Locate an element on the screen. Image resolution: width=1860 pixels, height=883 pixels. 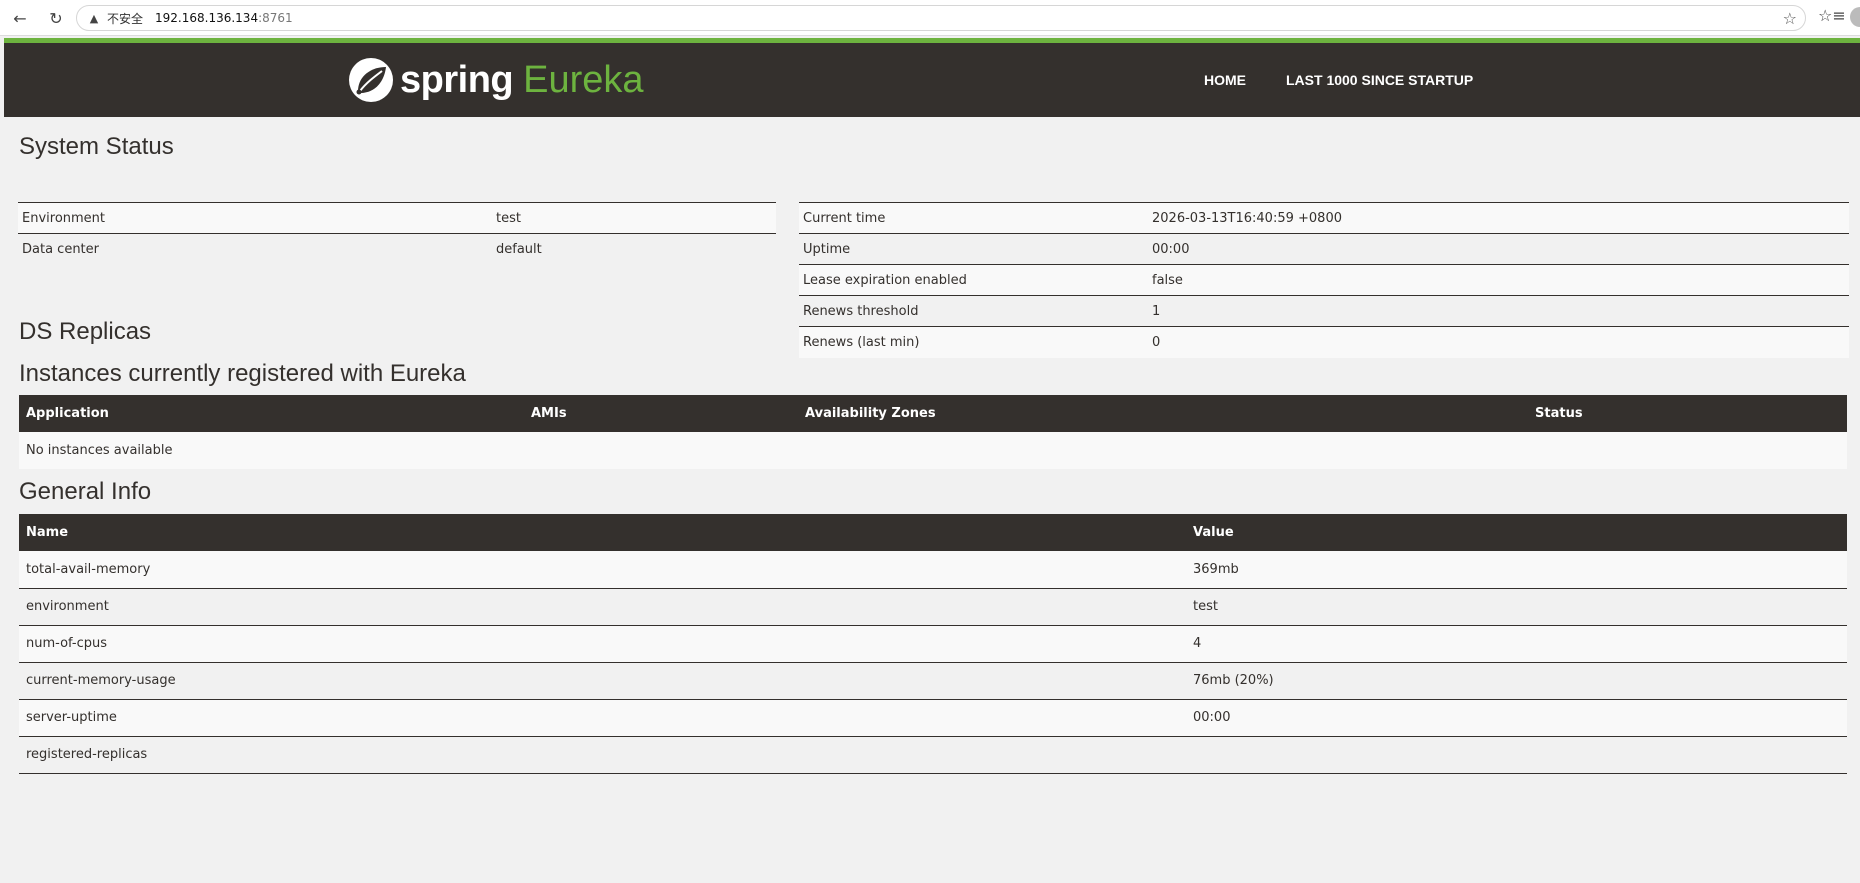
table-row: registered-replicas is located at coordinates (933, 755).